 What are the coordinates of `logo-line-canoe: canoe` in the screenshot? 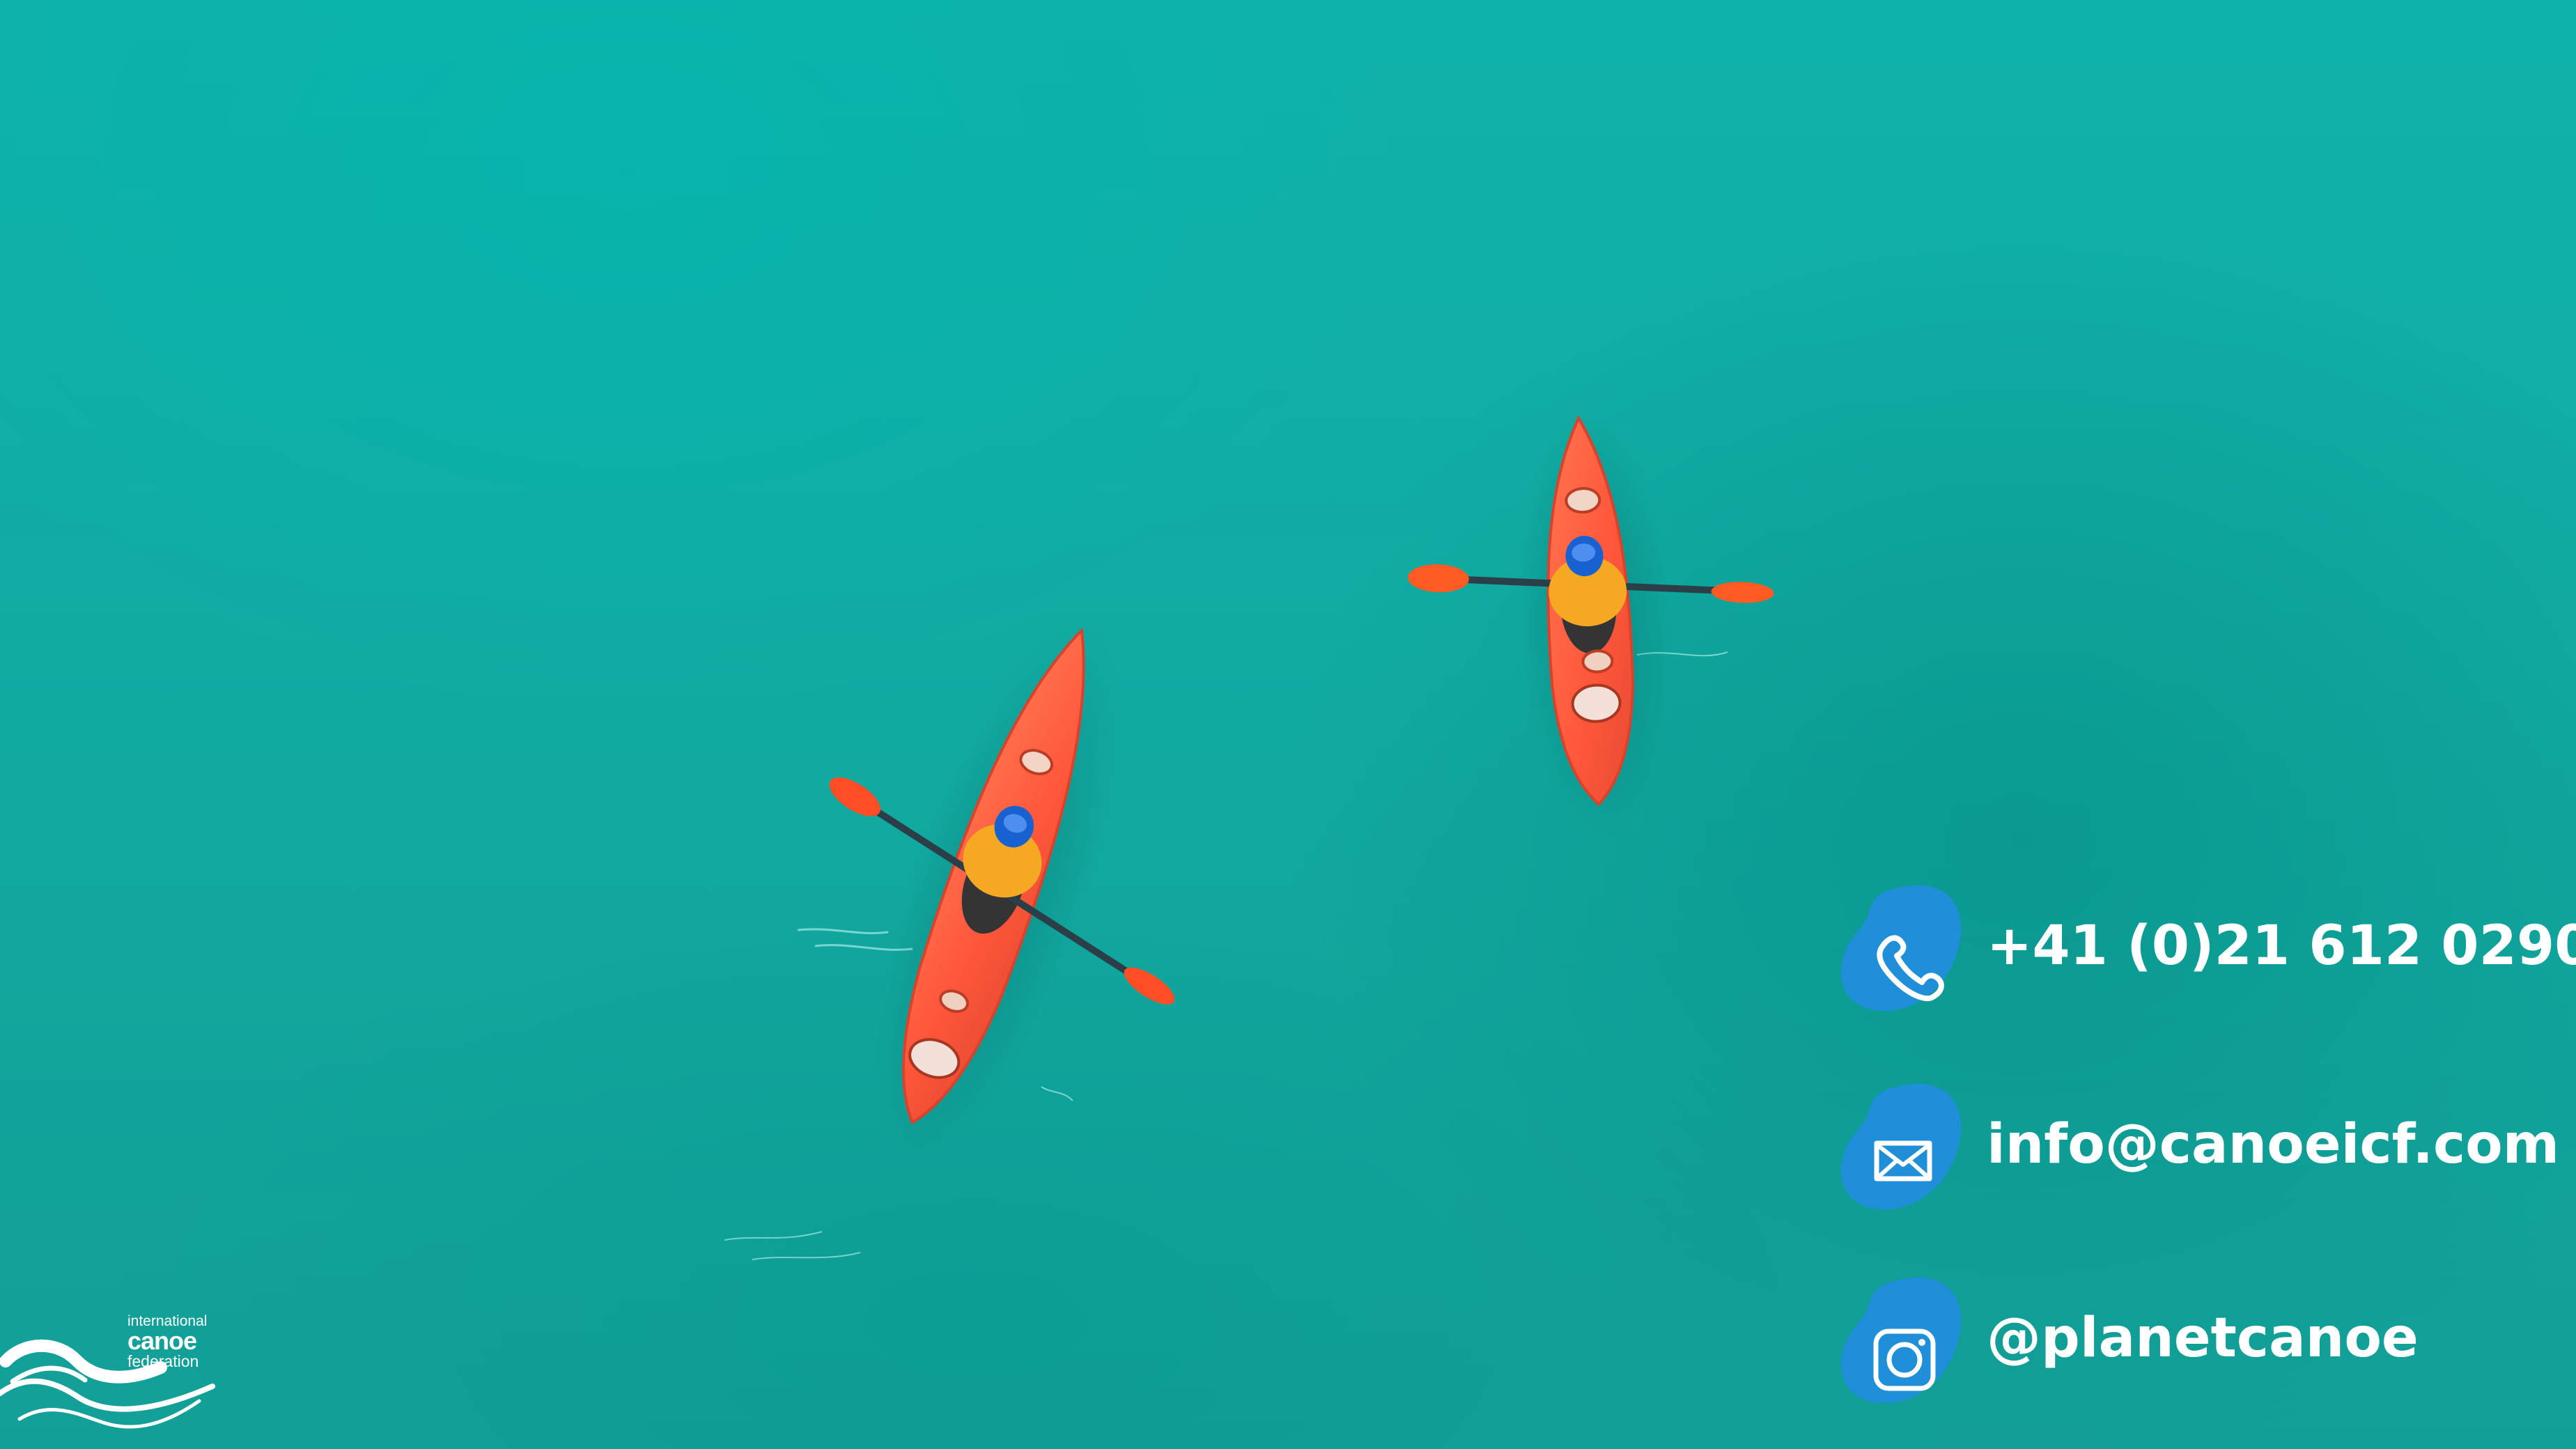 It's located at (162, 1340).